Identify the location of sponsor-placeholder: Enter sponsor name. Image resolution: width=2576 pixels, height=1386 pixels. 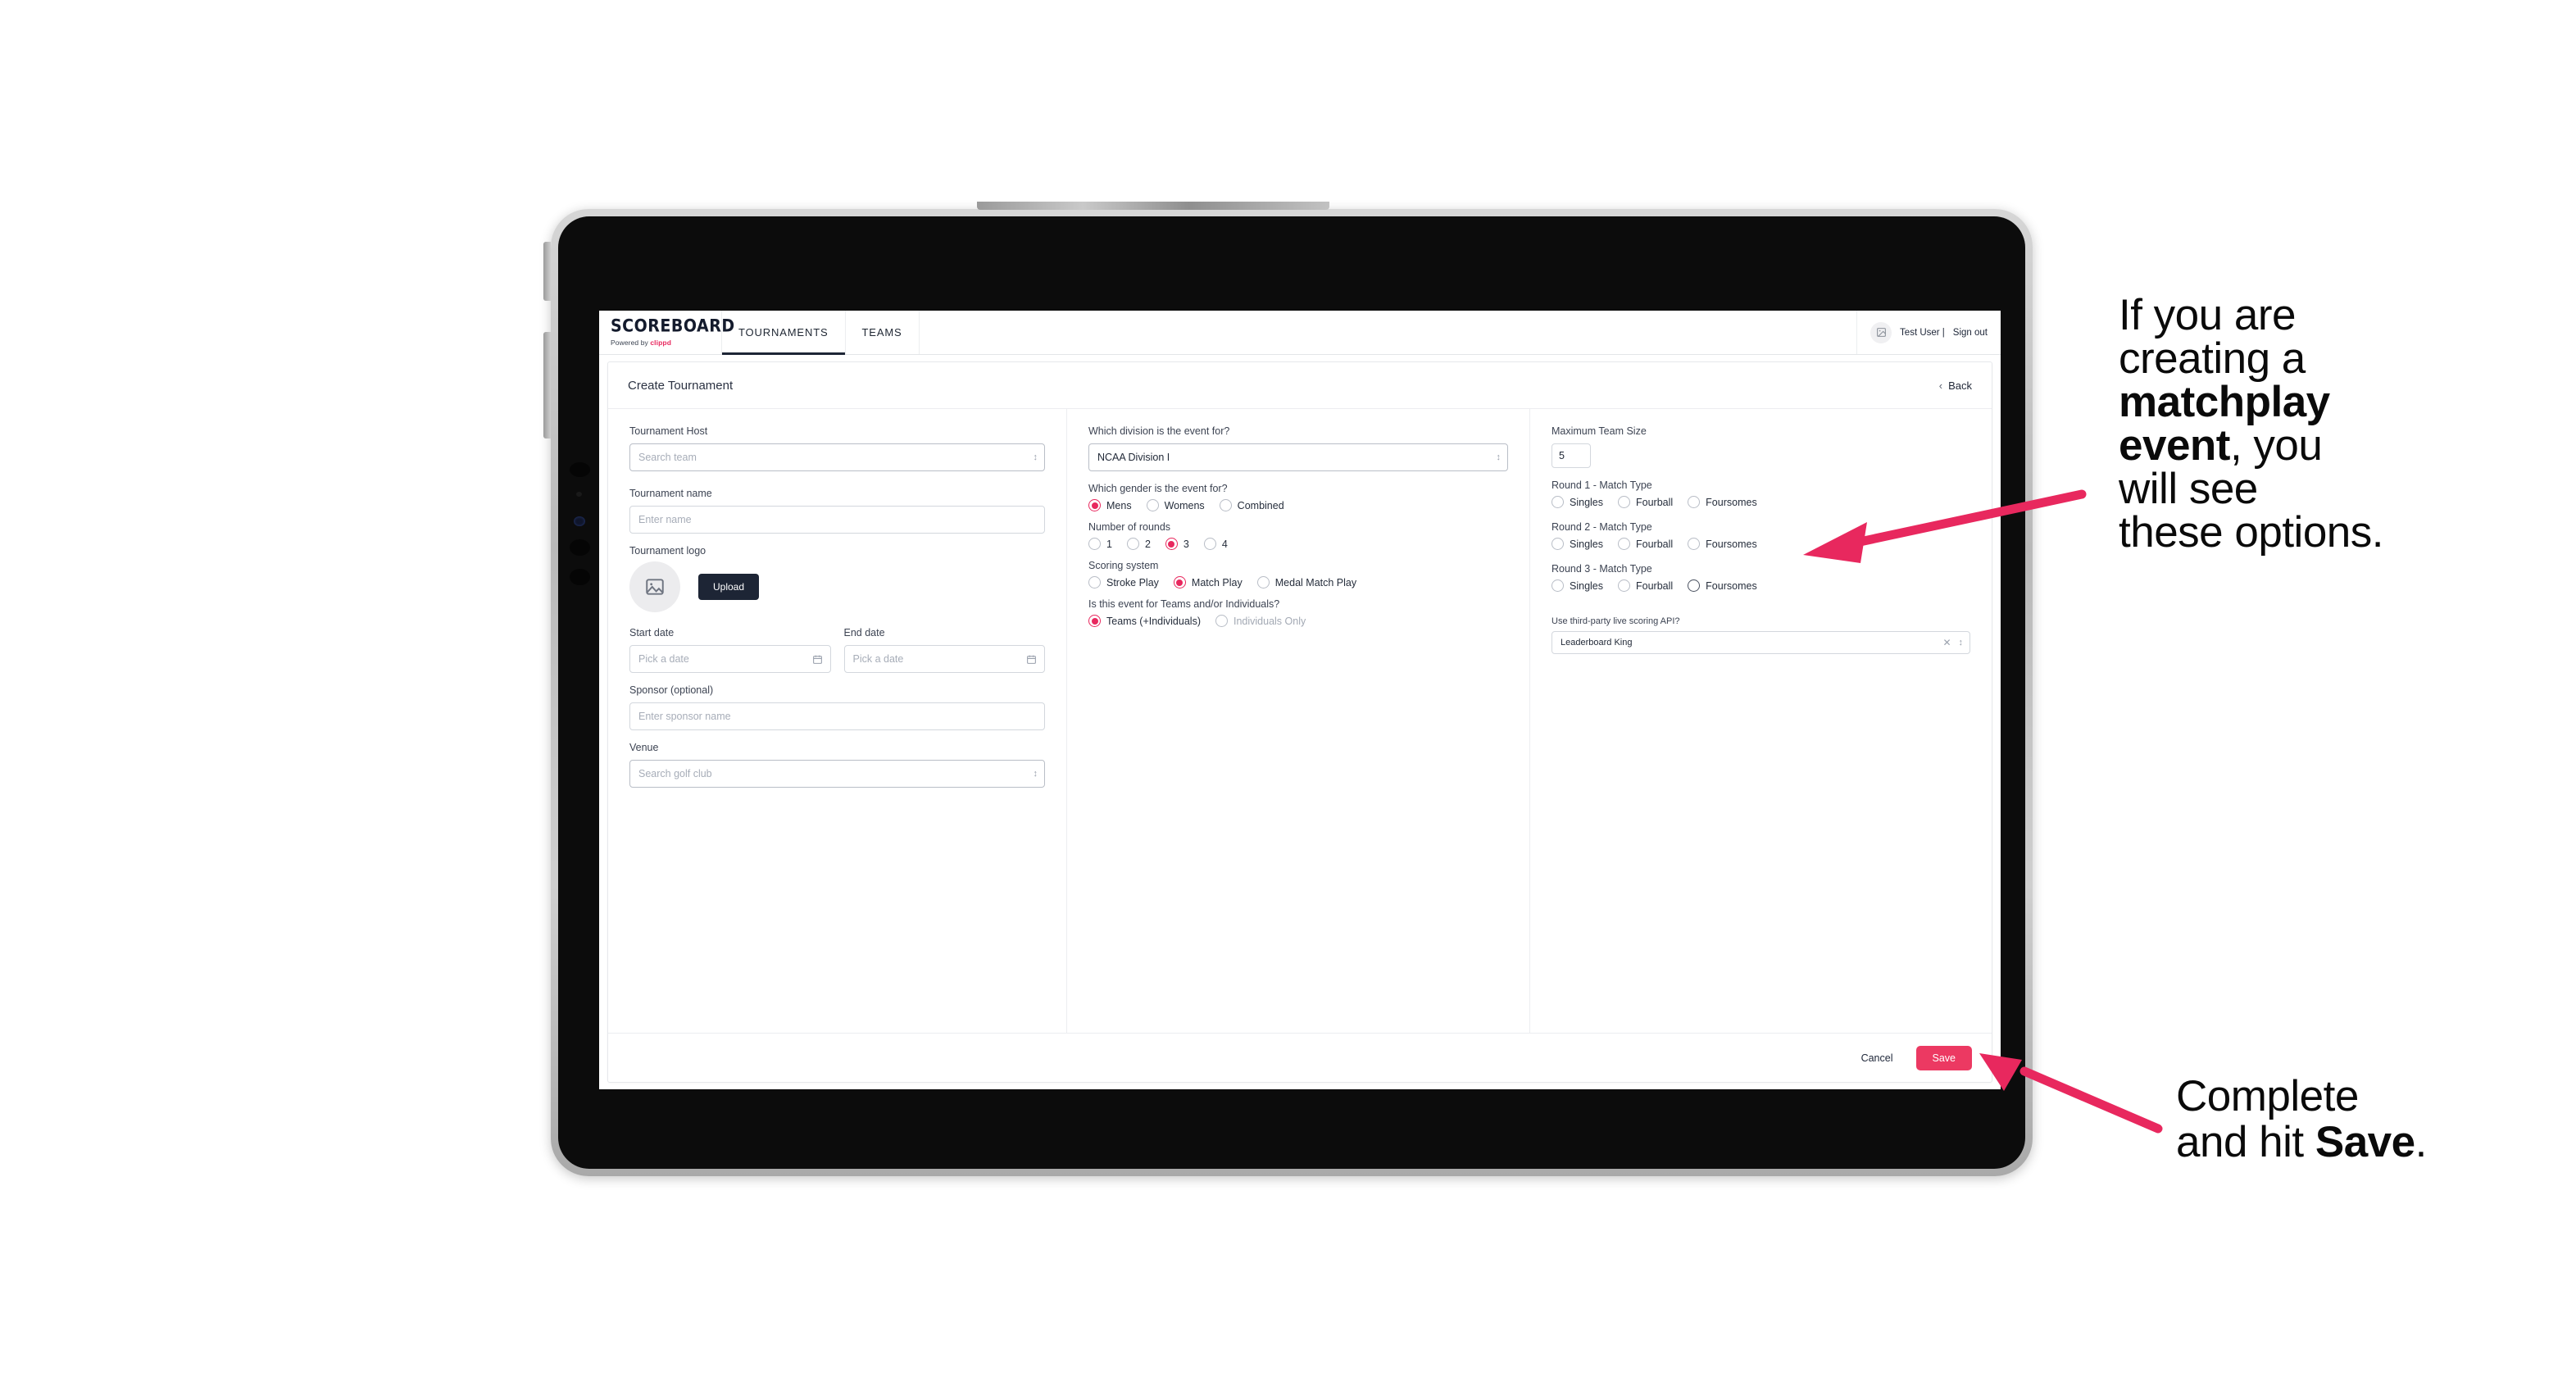
(684, 716).